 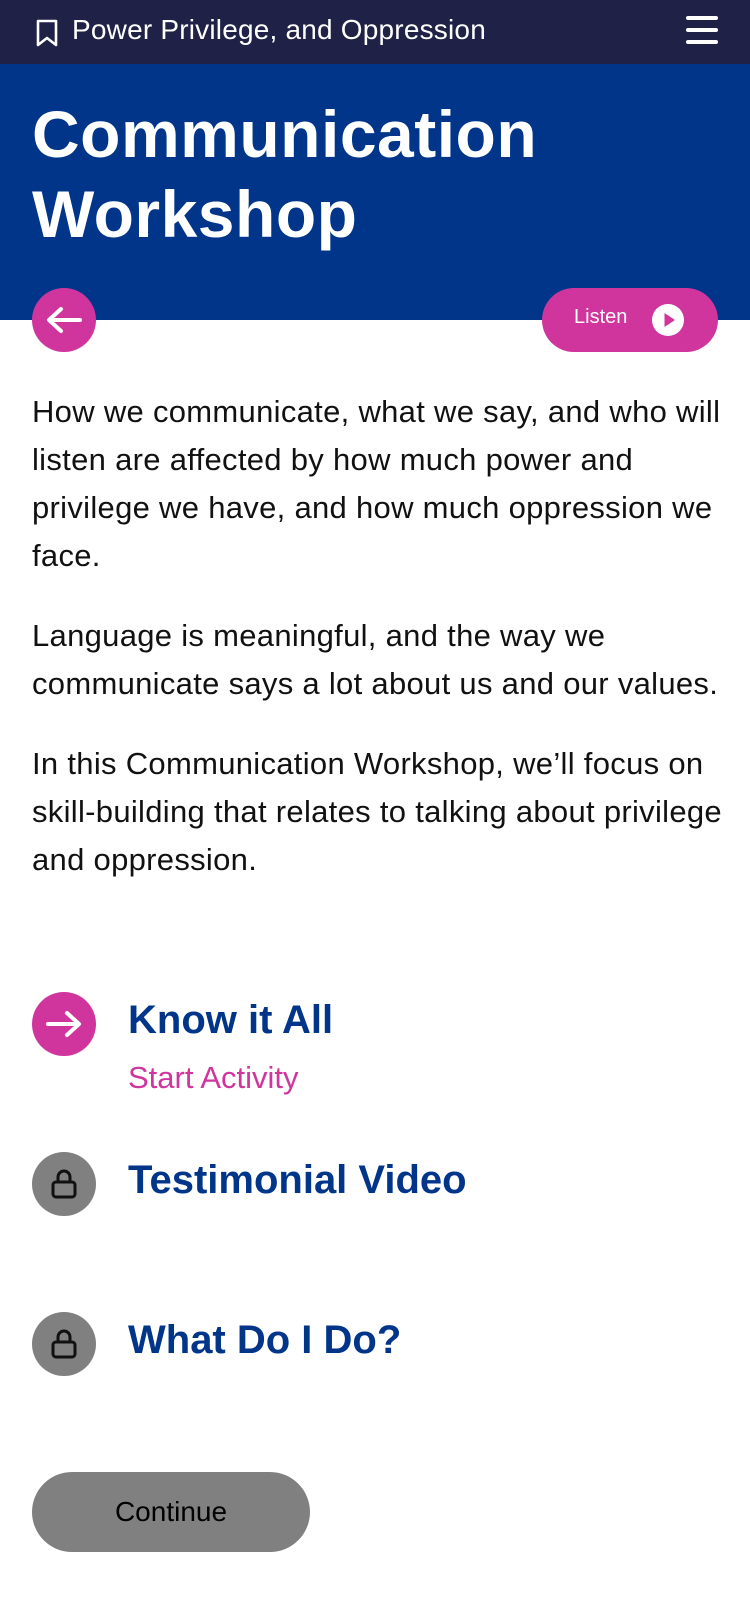 What do you see at coordinates (265, 1340) in the screenshot?
I see `activity-title: What Do I Do?` at bounding box center [265, 1340].